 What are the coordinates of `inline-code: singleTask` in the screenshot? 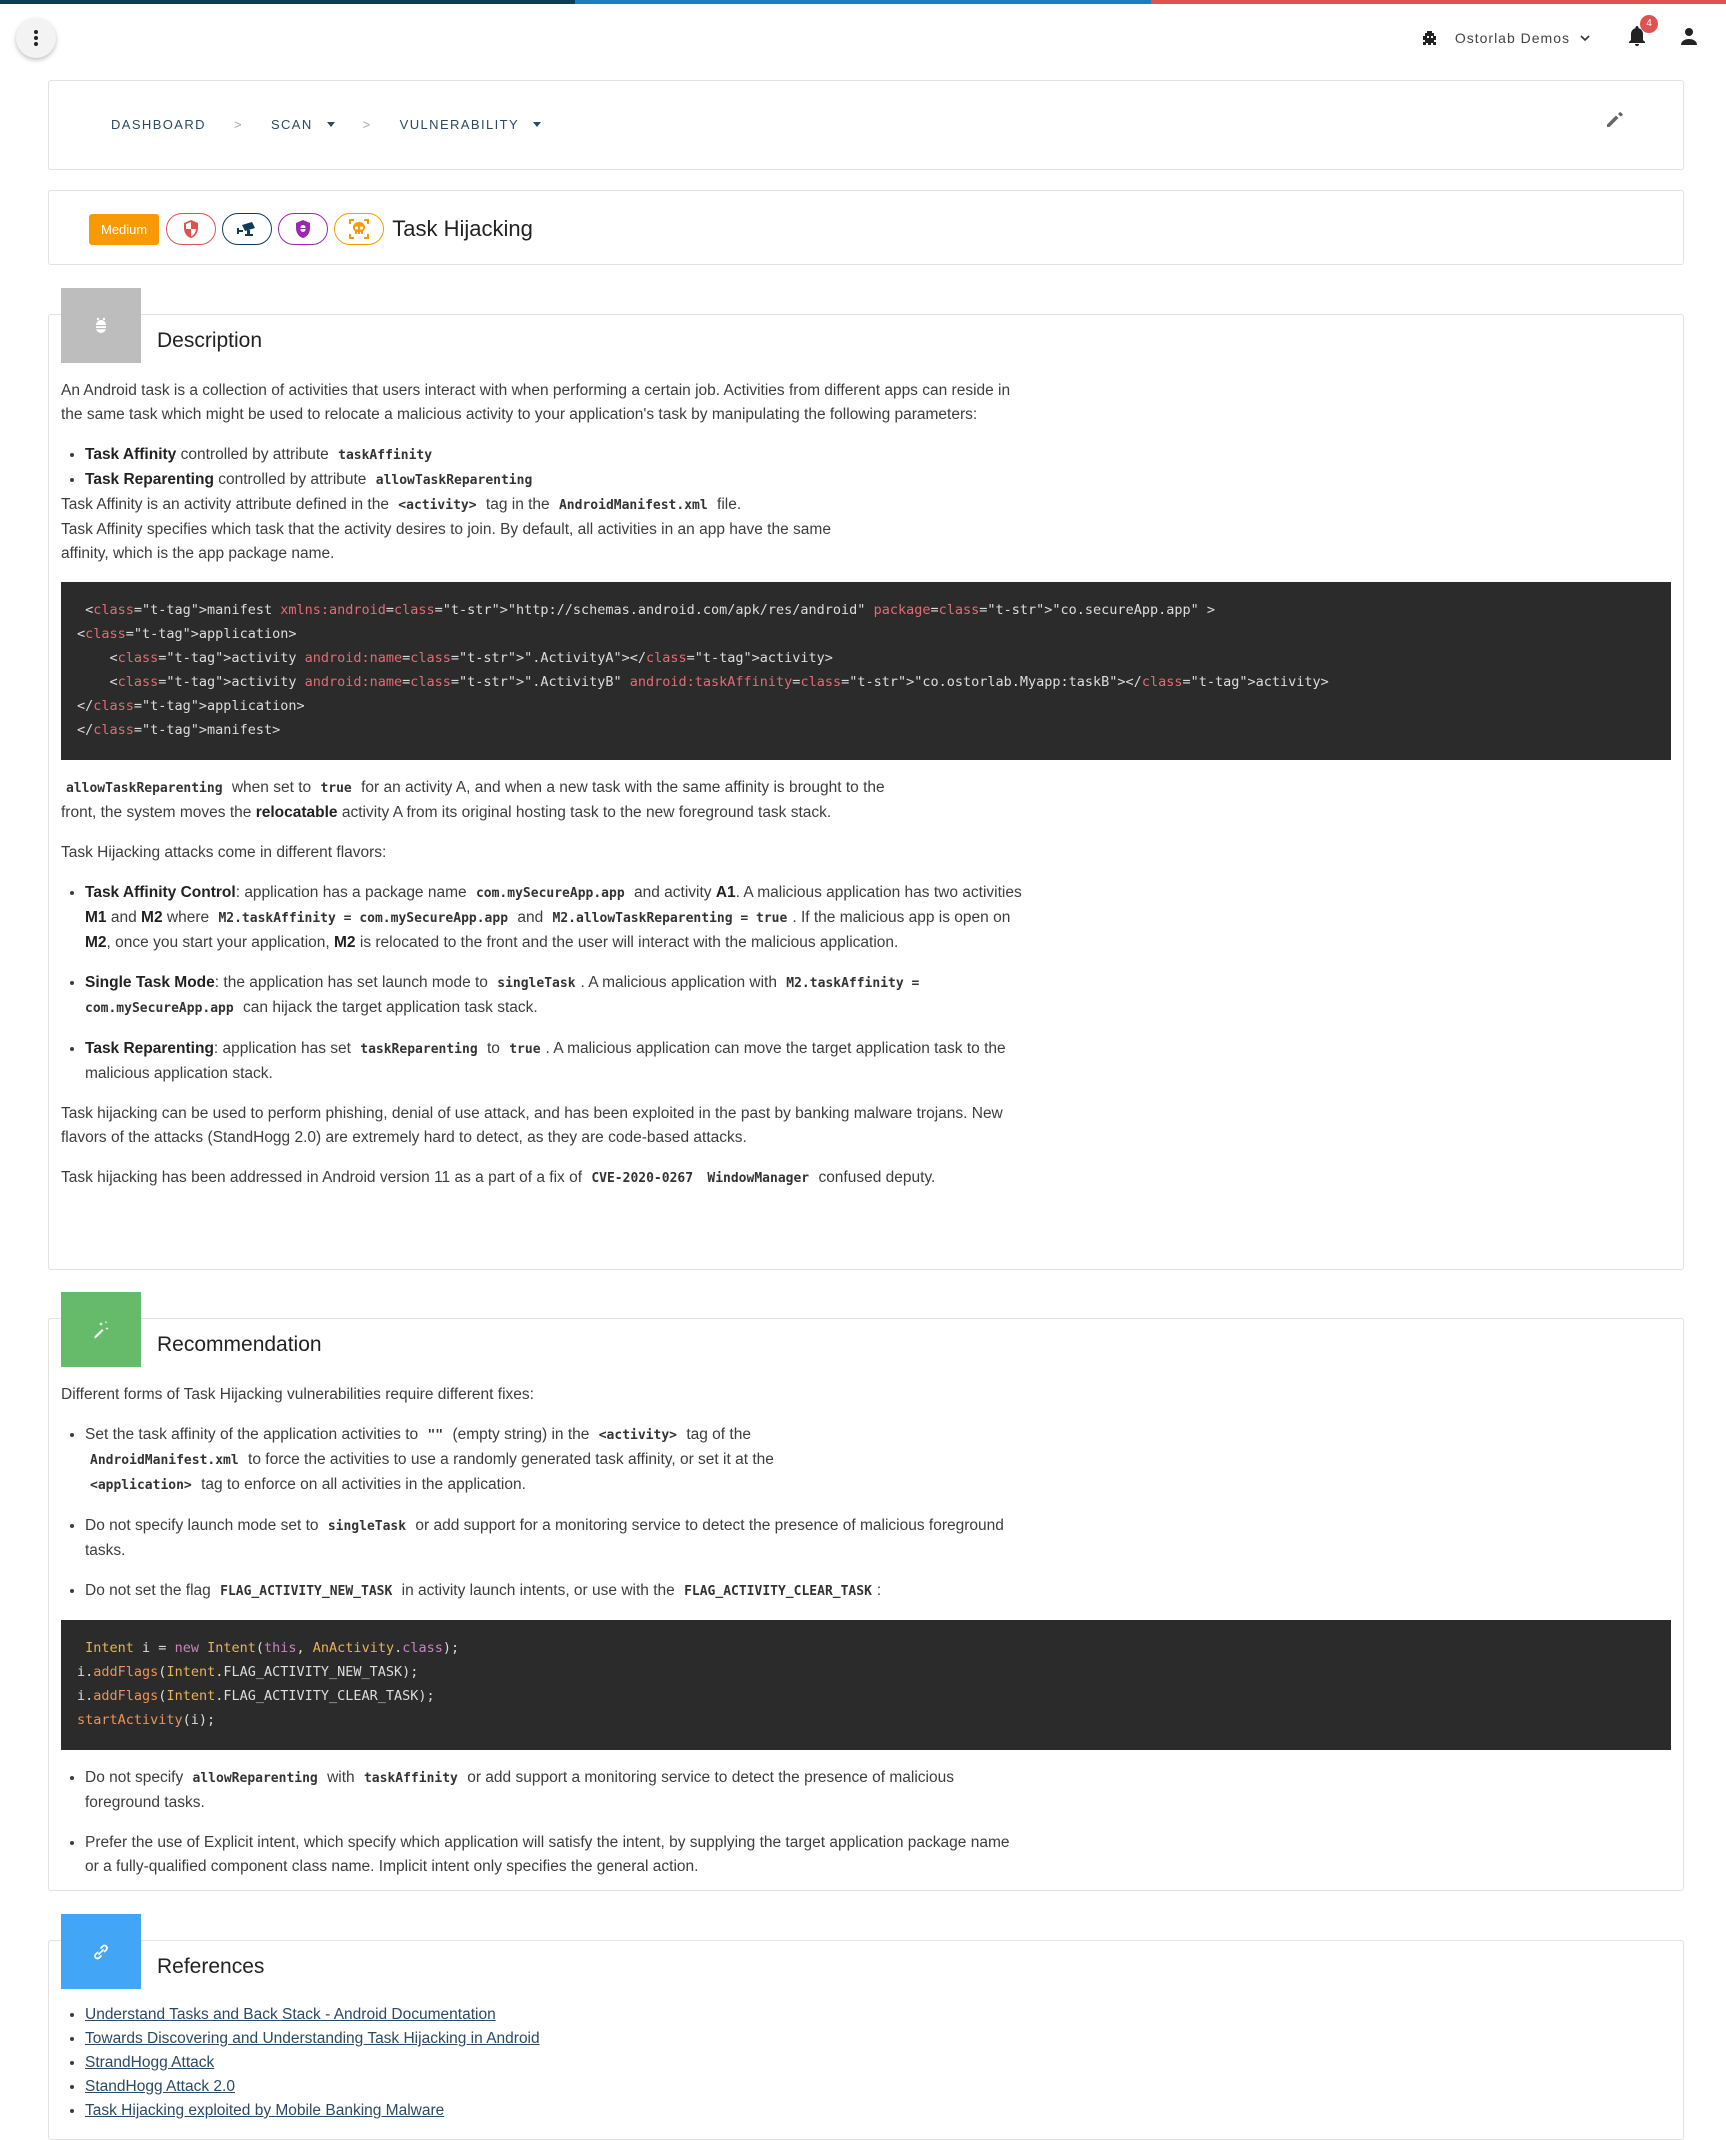 It's located at (536, 983).